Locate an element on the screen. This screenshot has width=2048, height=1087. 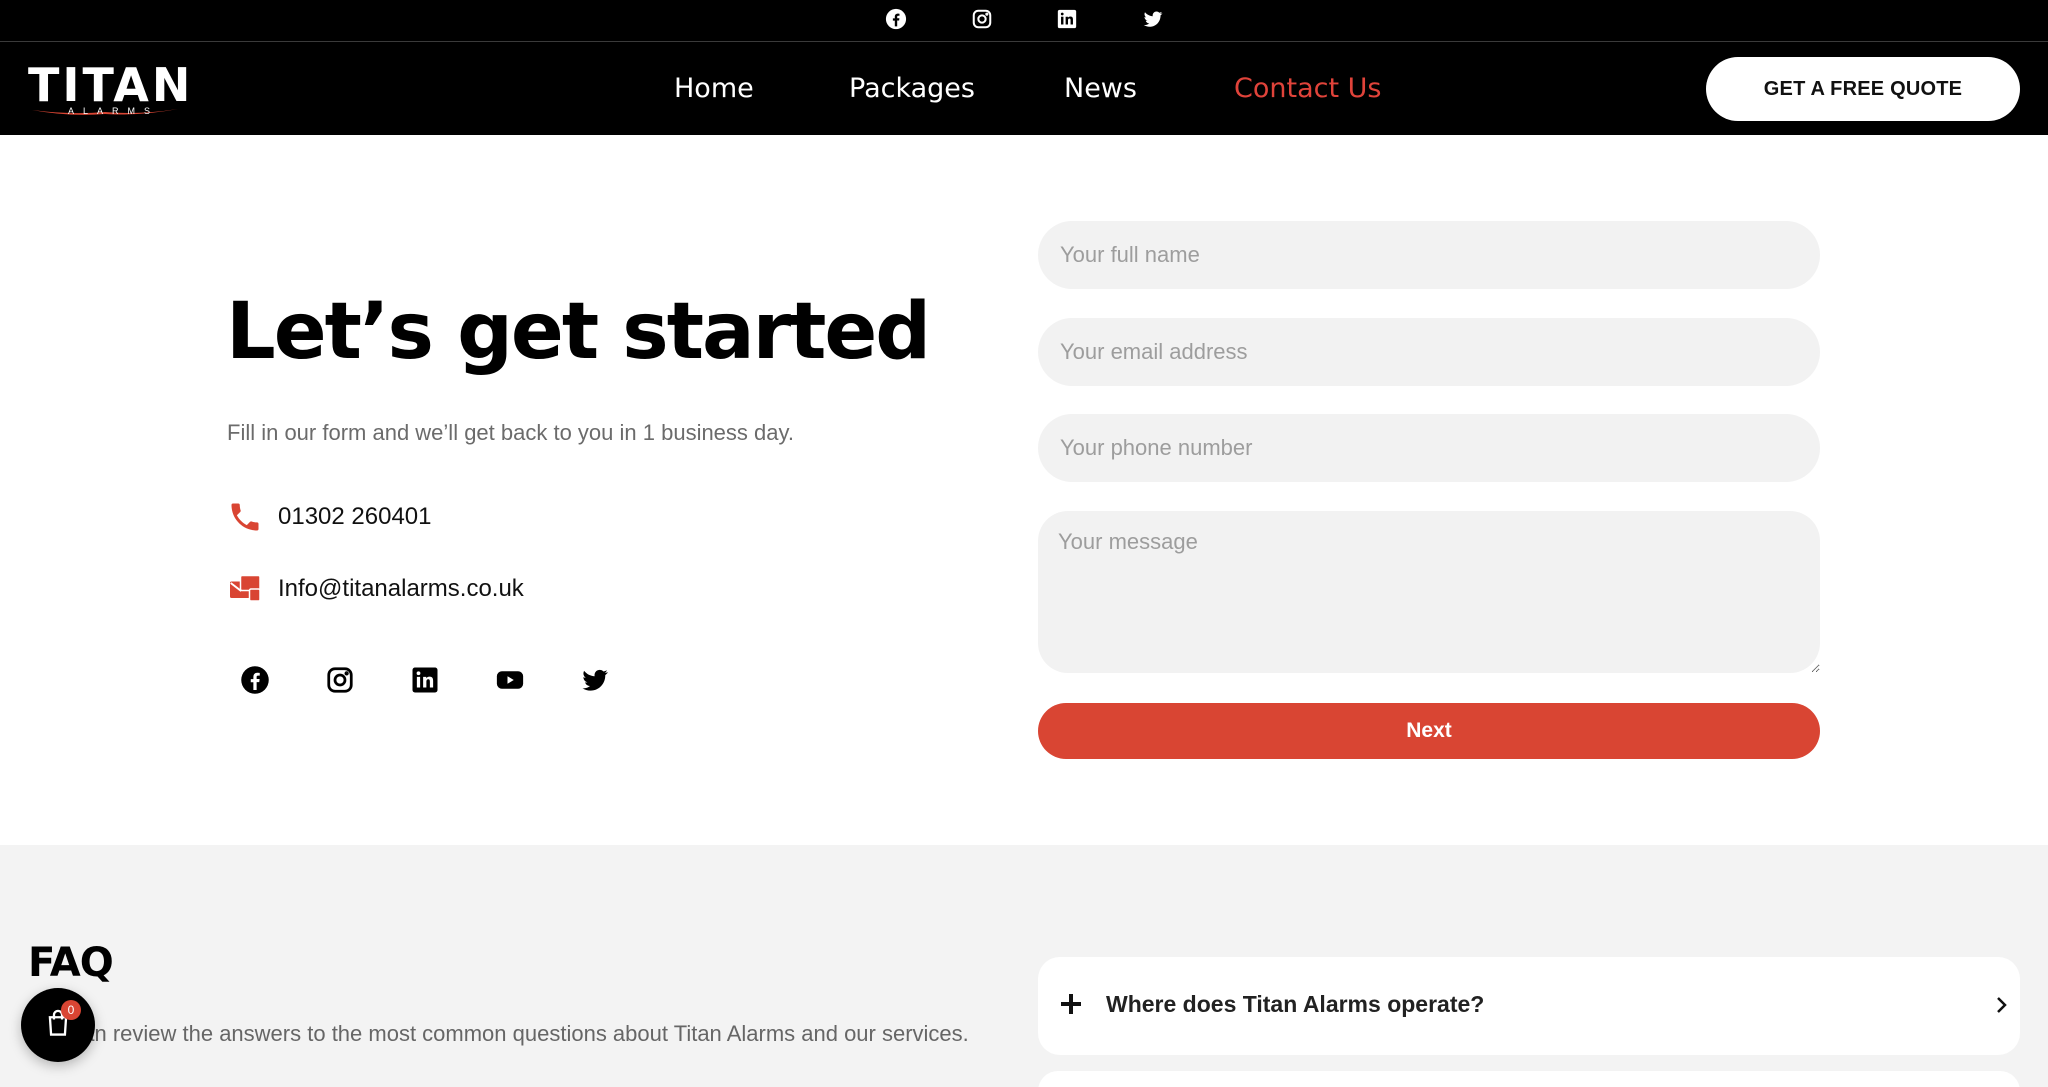
logo-wordmark: TITAN is located at coordinates (111, 85).